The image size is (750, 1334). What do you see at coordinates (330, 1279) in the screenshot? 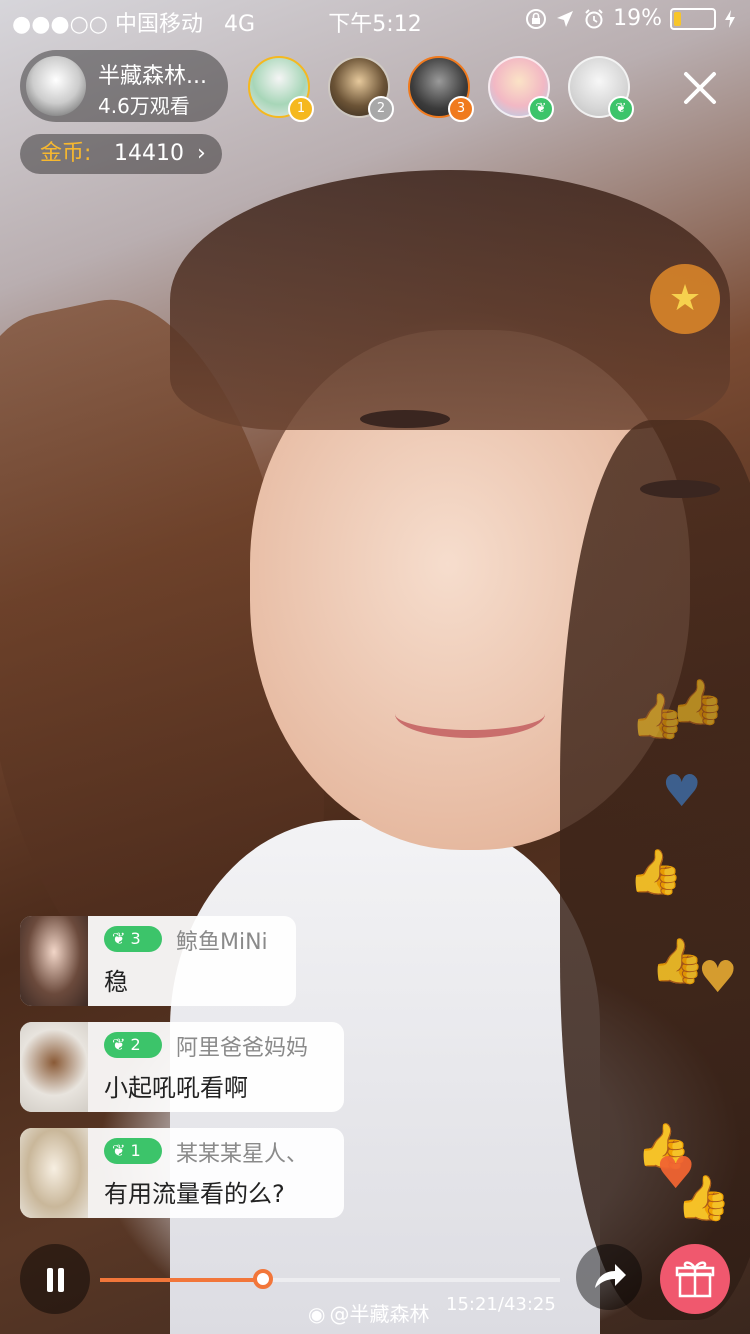
I see `progress-slider` at bounding box center [330, 1279].